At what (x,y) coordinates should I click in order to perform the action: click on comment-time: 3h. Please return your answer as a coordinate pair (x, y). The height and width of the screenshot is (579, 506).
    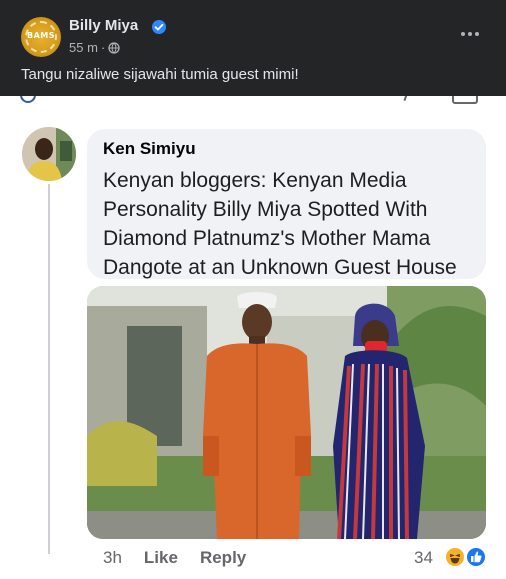
    Looking at the image, I should click on (112, 557).